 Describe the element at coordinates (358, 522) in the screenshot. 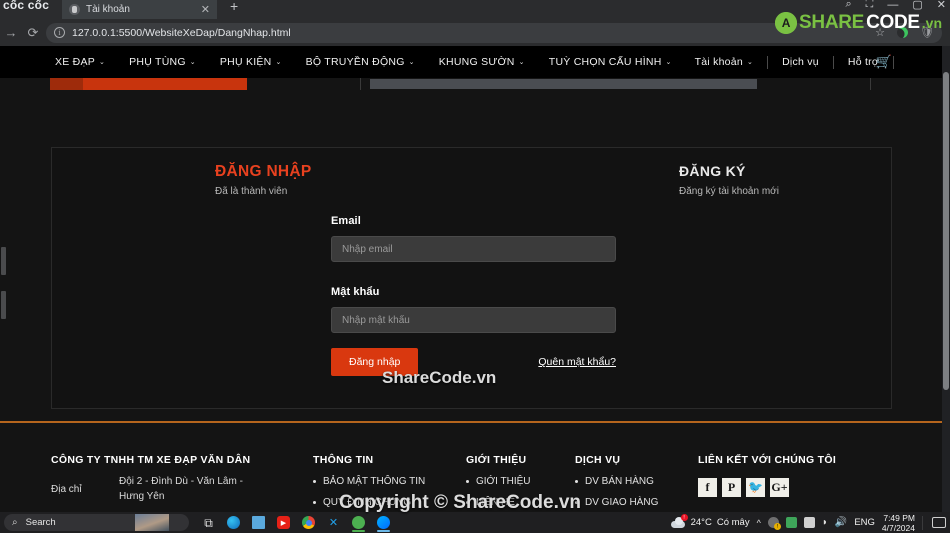

I see `coccoc-browser-icon` at that location.